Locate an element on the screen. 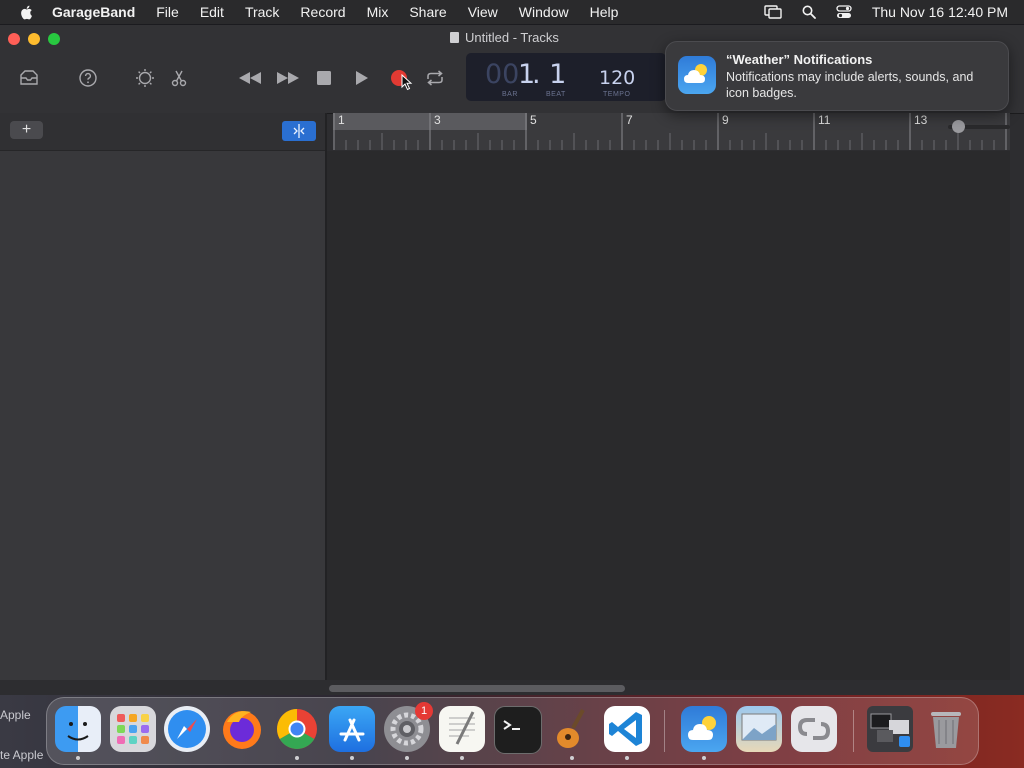 Image resolution: width=1024 pixels, height=768 pixels. desktop-text: Apple is located at coordinates (15, 715).